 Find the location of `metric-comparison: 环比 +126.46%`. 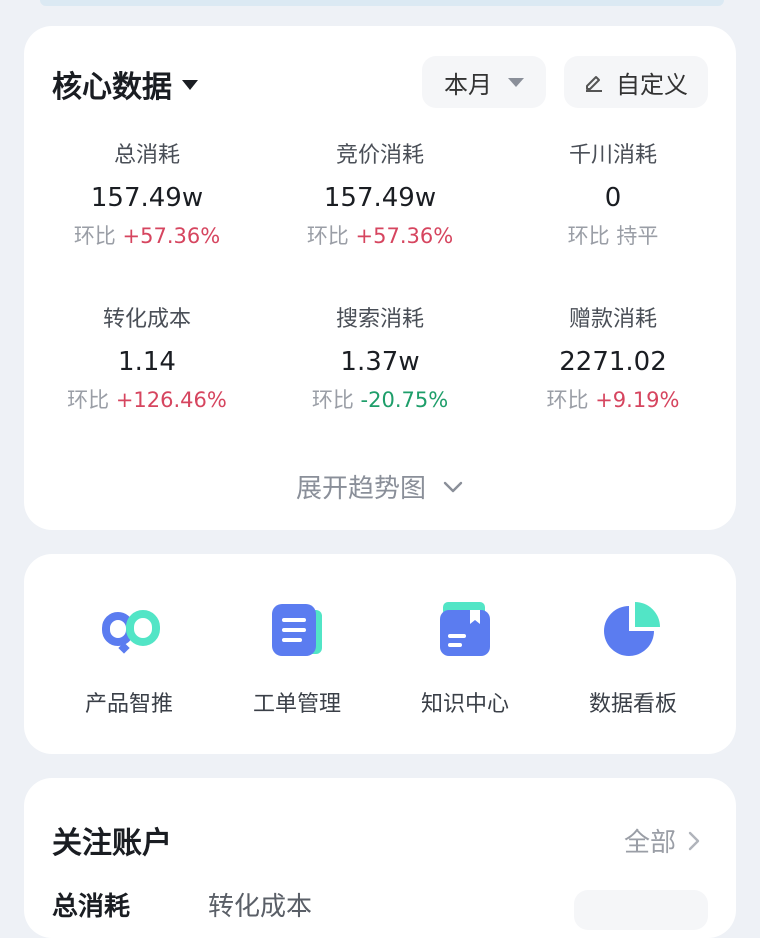

metric-comparison: 环比 +126.46% is located at coordinates (147, 400).